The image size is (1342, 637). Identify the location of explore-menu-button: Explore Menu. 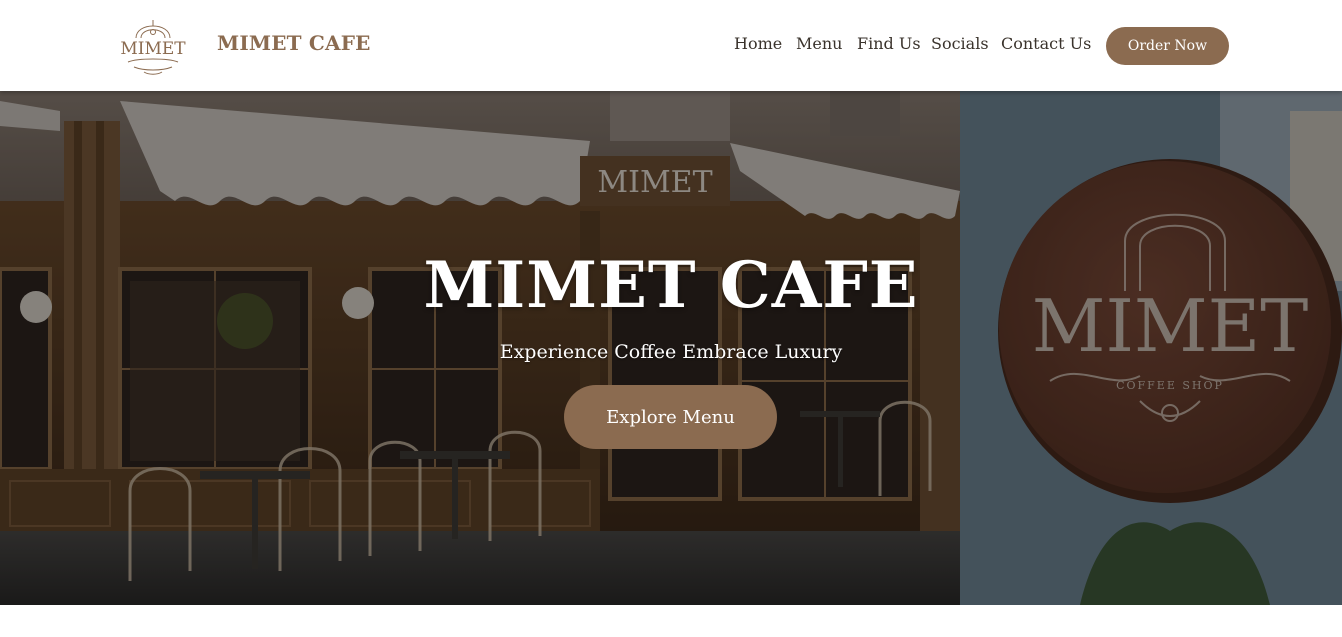
(670, 417).